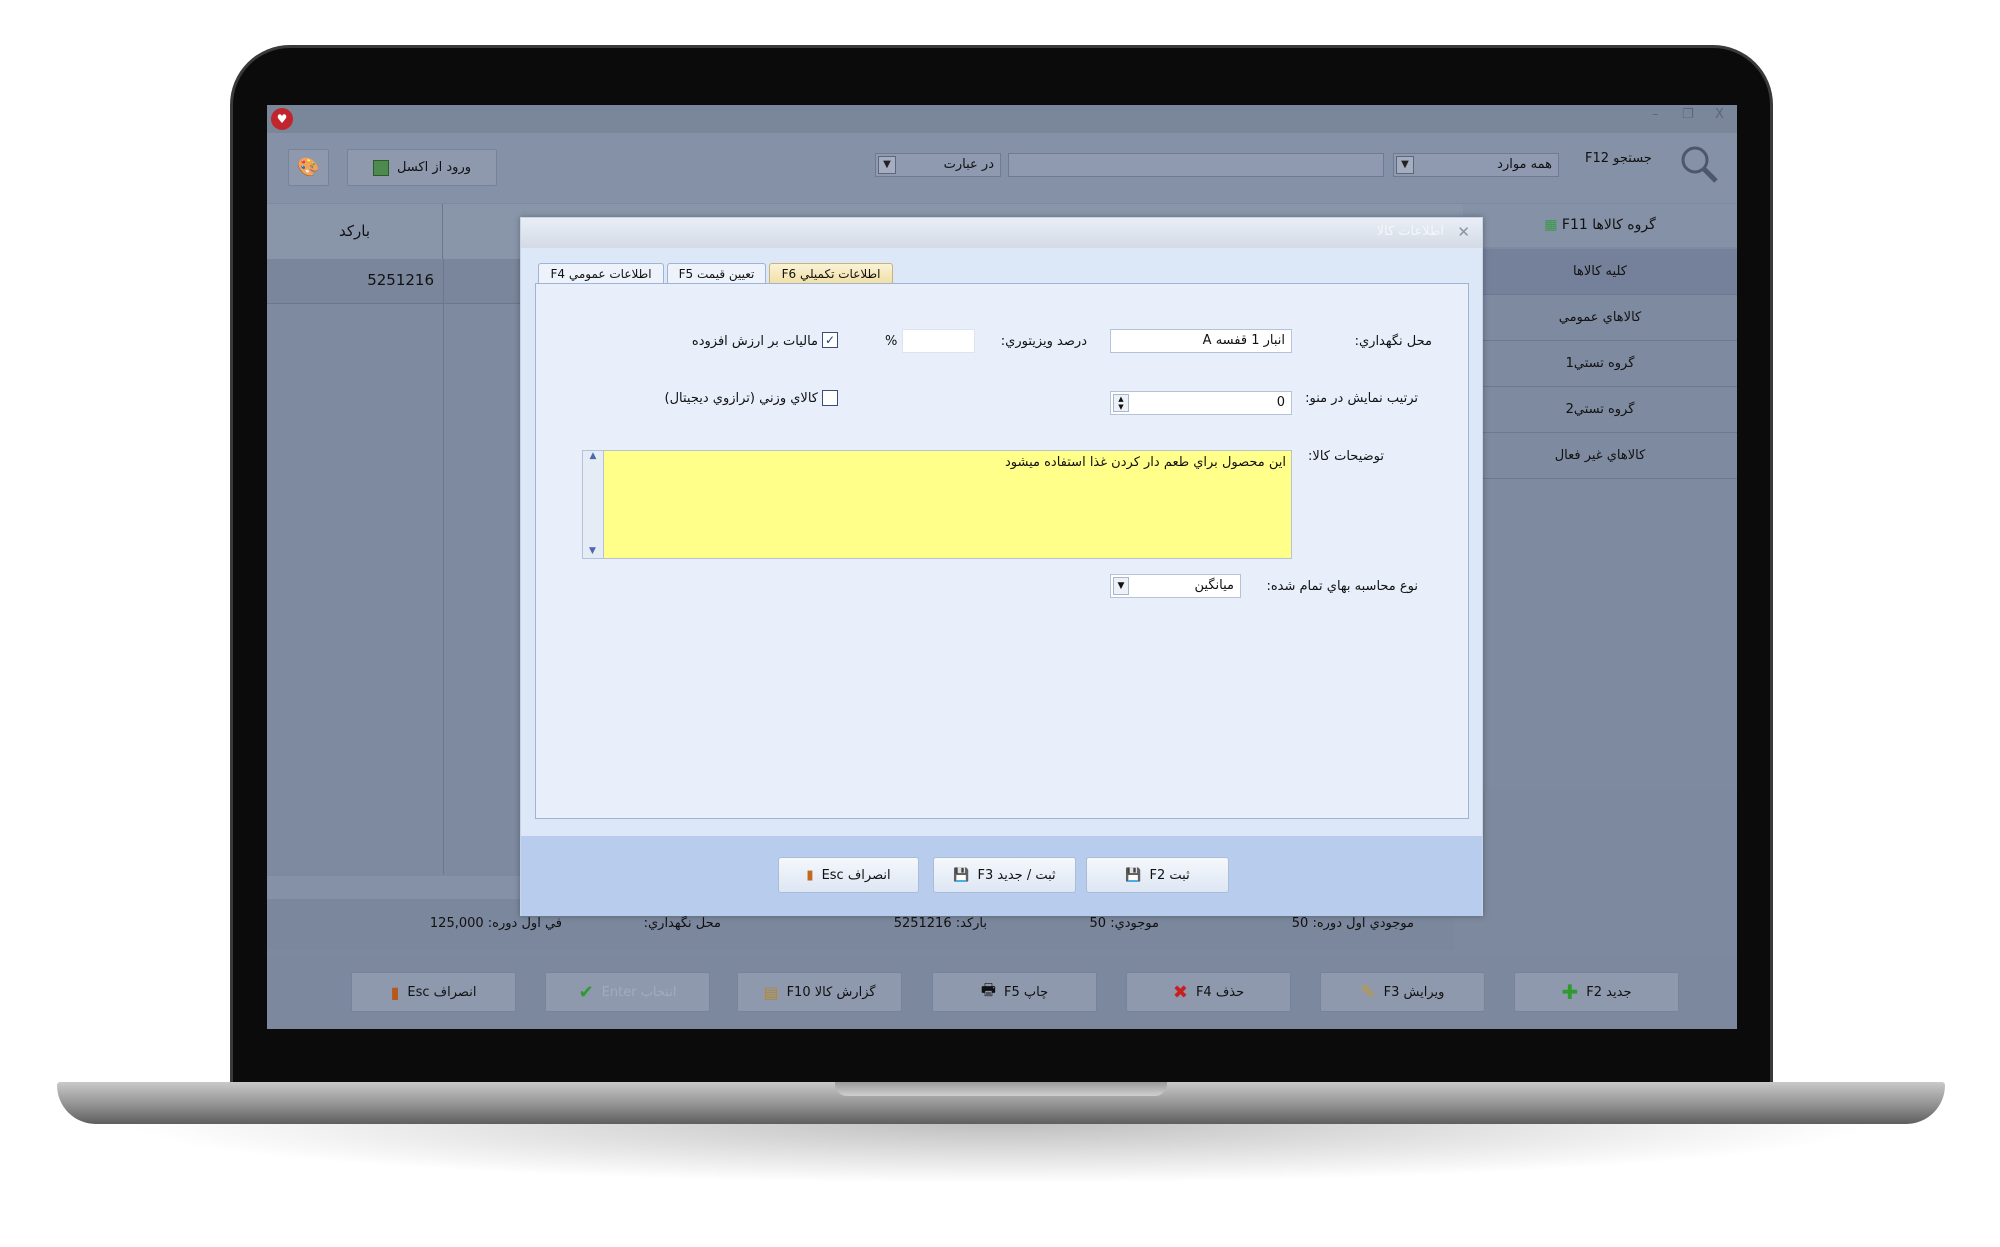  I want to click on search-match-combo: در عبارت ▼, so click(938, 165).